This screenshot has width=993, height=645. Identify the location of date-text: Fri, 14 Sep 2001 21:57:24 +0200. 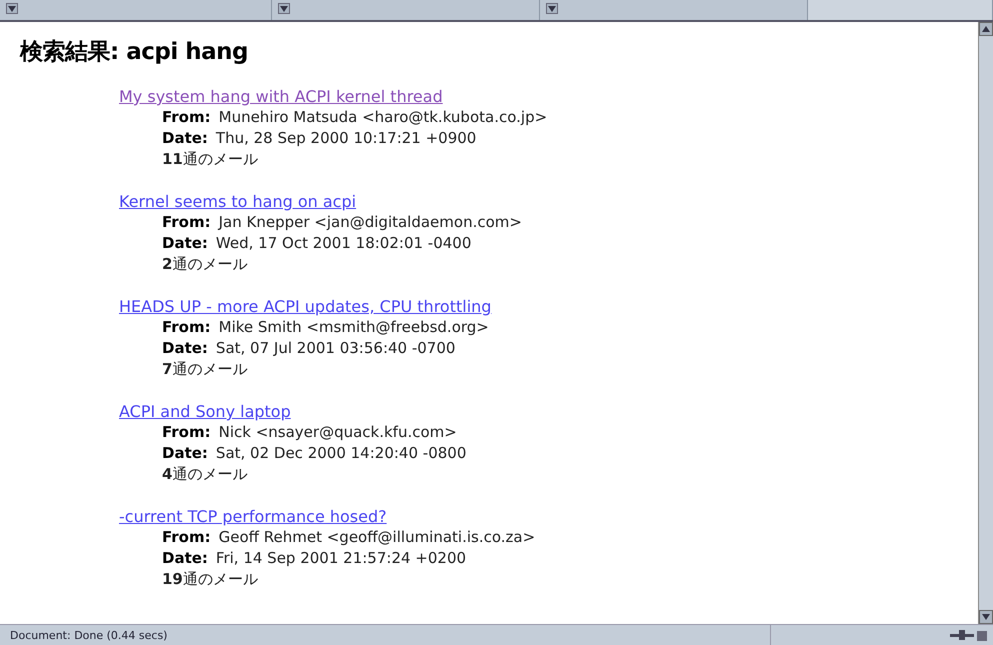
(341, 558).